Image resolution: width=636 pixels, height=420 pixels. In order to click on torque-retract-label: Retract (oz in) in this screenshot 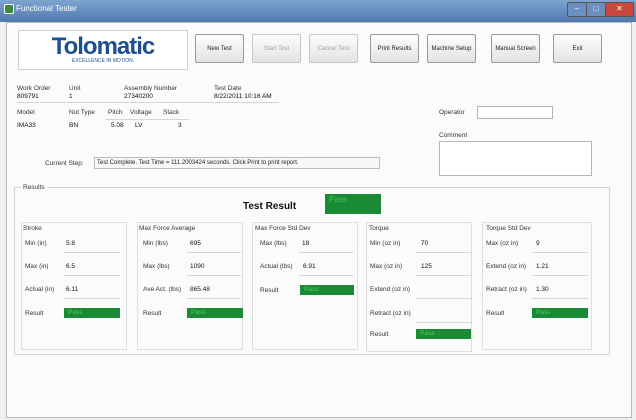, I will do `click(390, 313)`.